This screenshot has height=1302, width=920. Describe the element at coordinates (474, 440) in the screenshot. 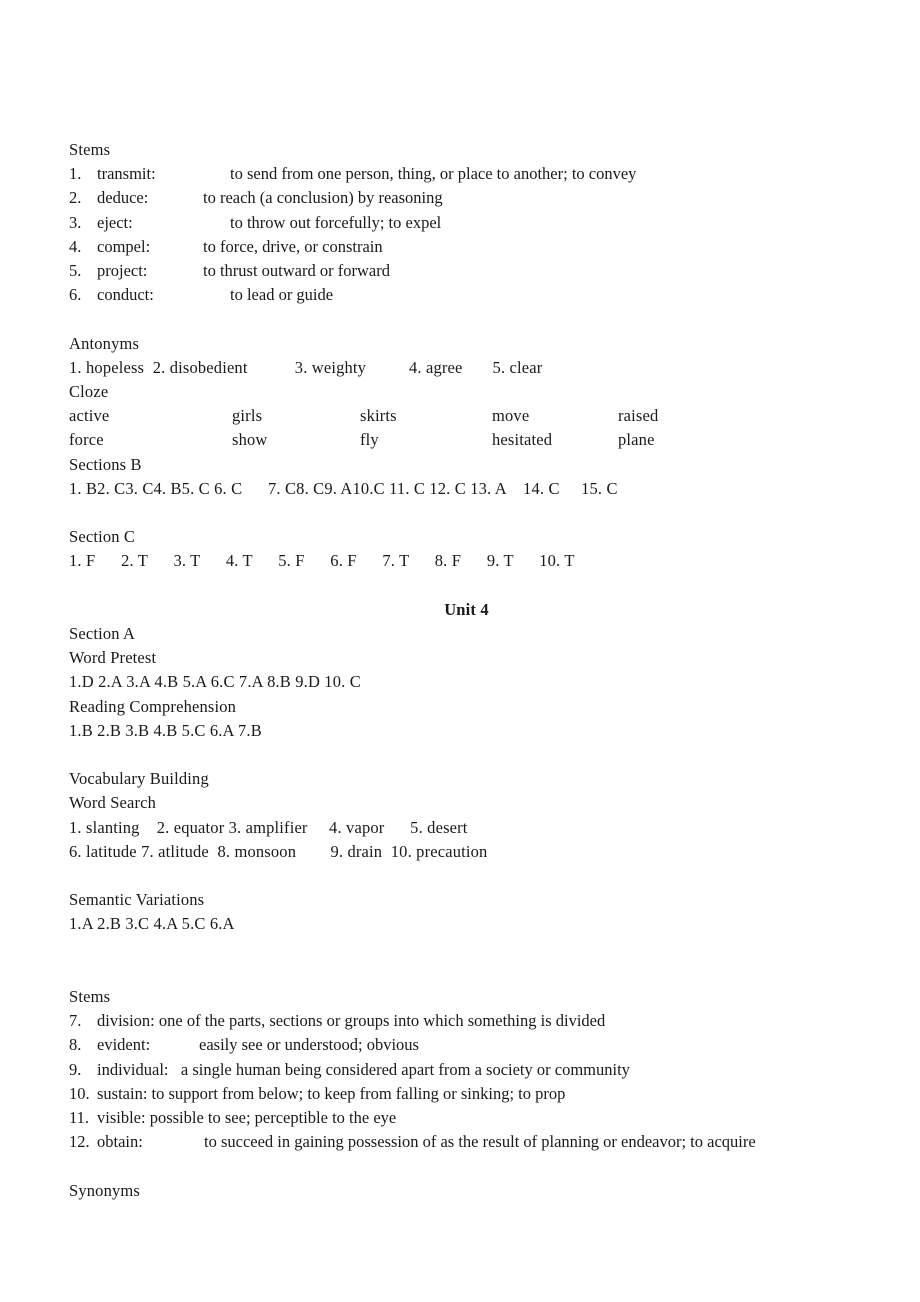

I see `cloze-row: force show fly hesitated plane` at that location.